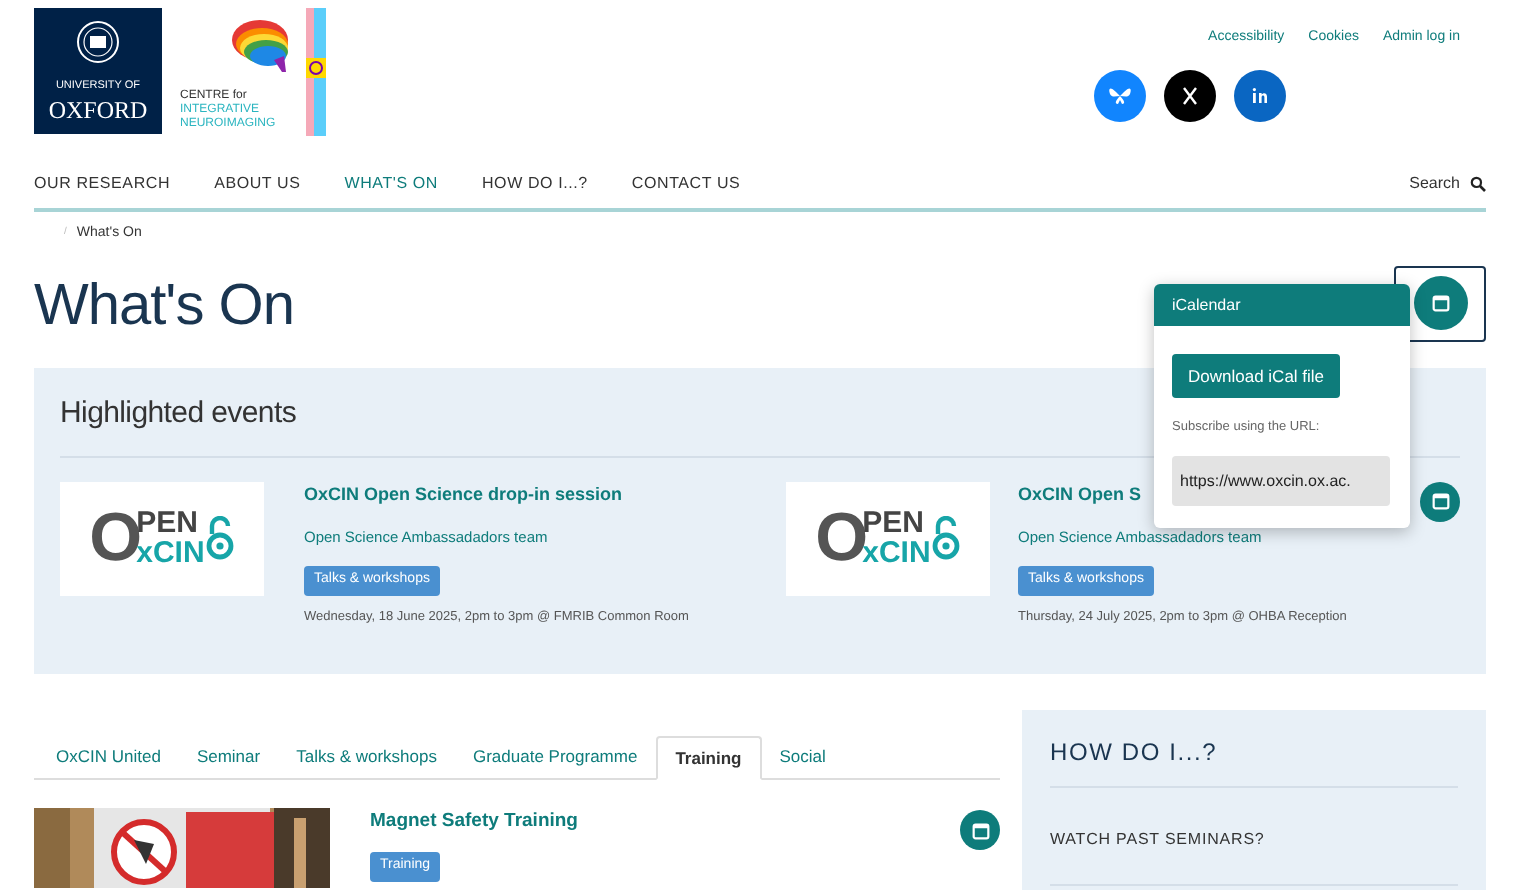 Image resolution: width=1520 pixels, height=890 pixels. Describe the element at coordinates (1157, 839) in the screenshot. I see `sidebar-link: WATCH PAST SEMINARS?` at that location.